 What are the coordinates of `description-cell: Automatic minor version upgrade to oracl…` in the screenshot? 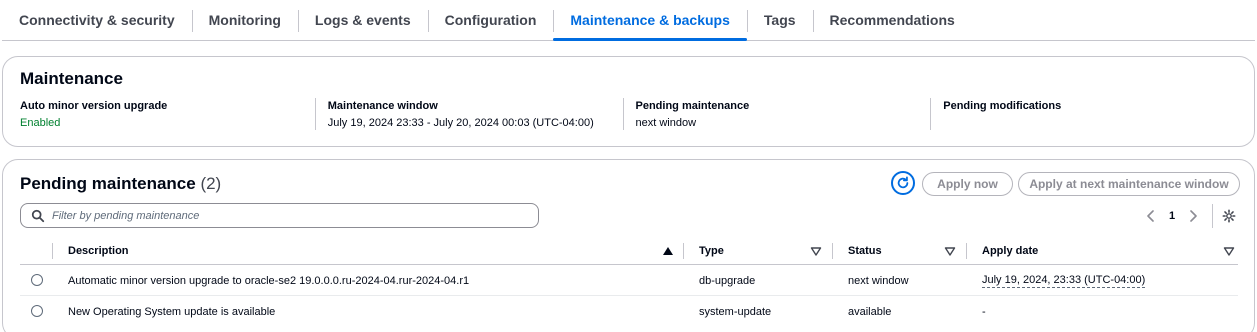 It's located at (269, 280).